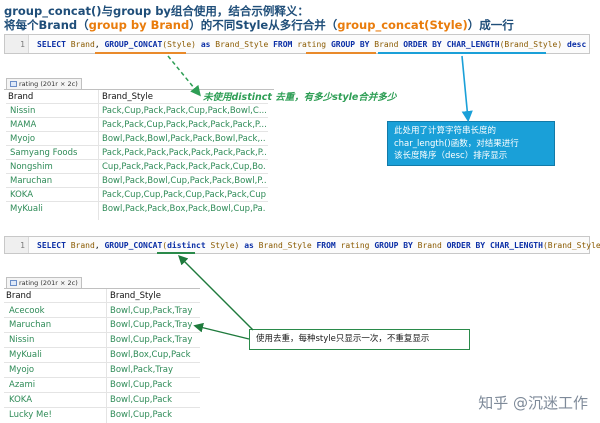 This screenshot has height=423, width=600. Describe the element at coordinates (221, 331) in the screenshot. I see `arrow-green-to-rows` at that location.